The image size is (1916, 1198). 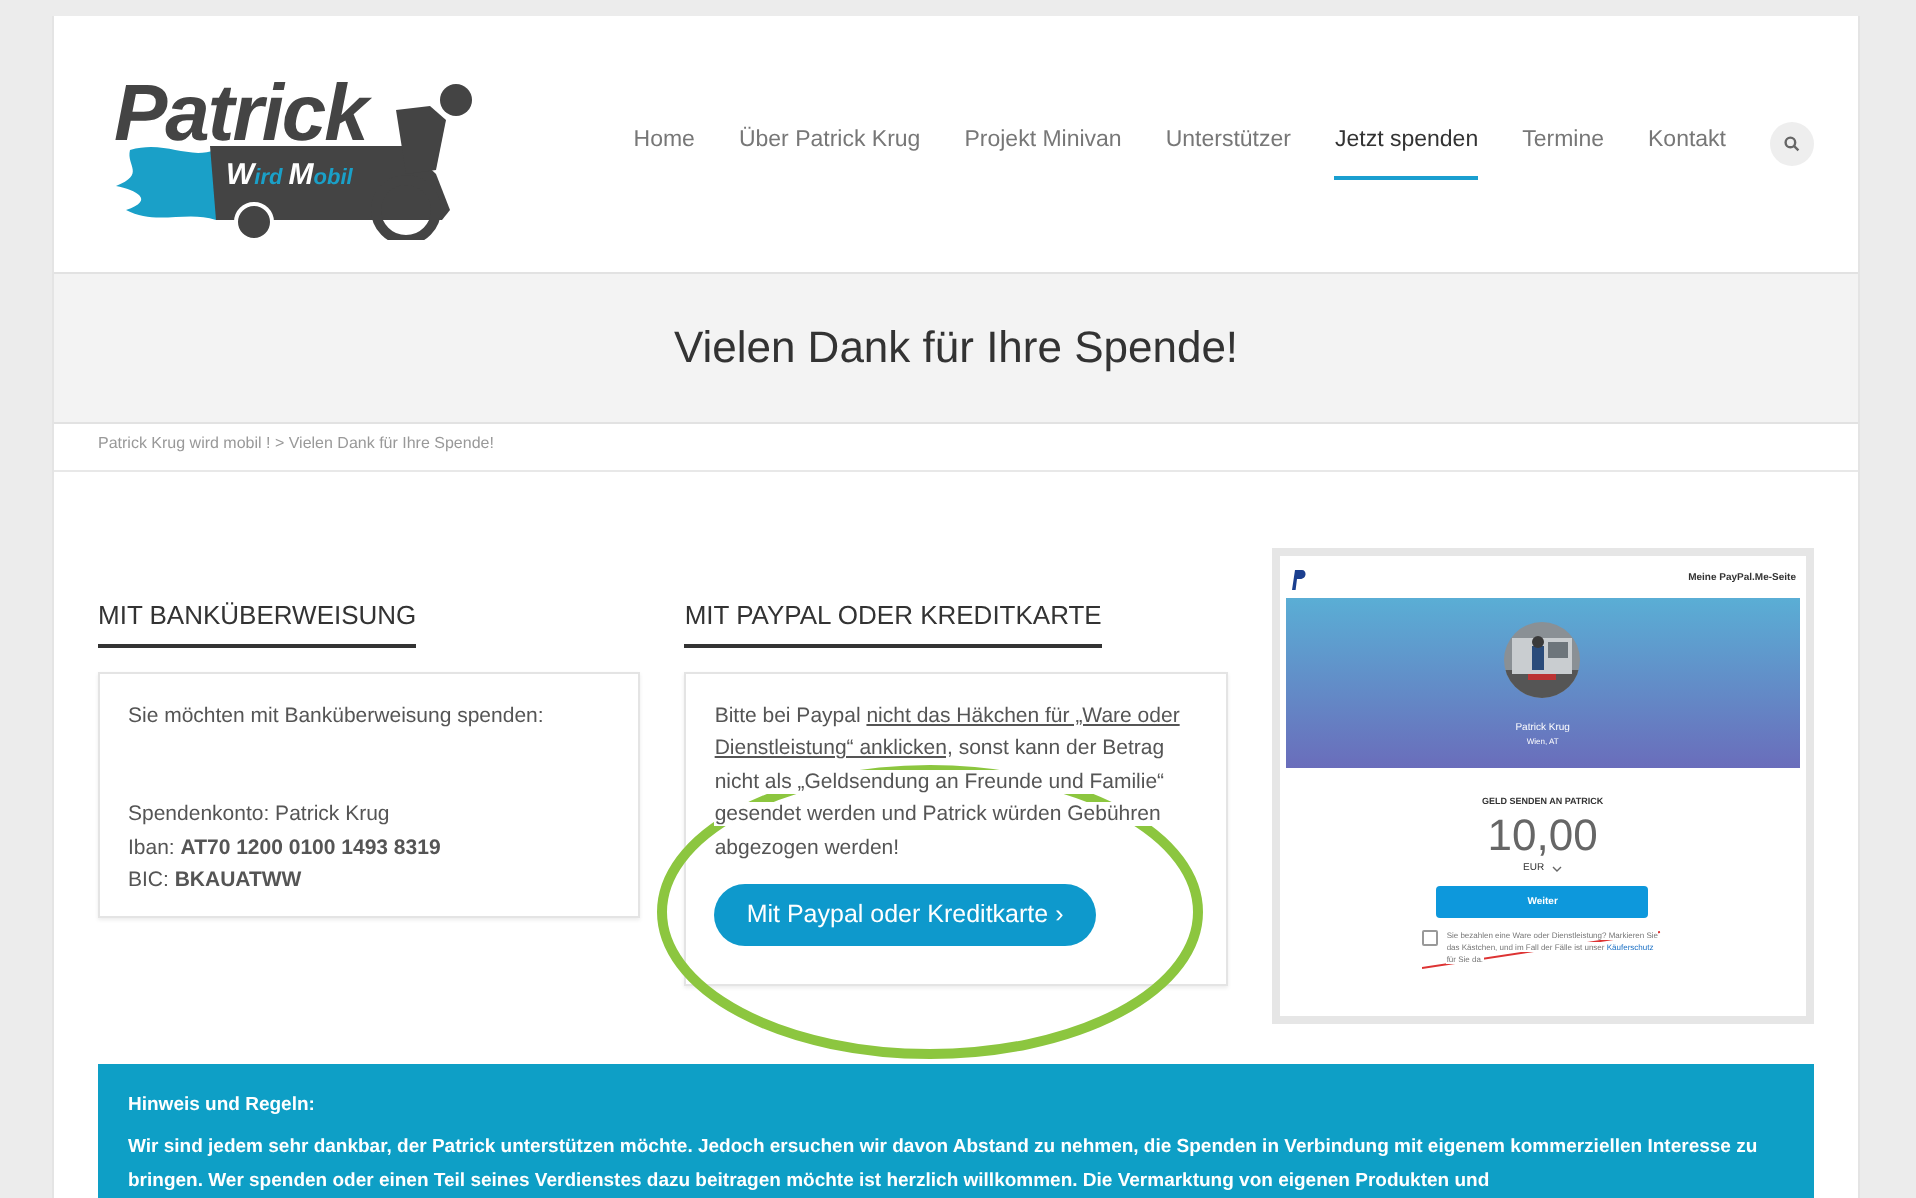 What do you see at coordinates (893, 621) in the screenshot?
I see `section-heading: MIT PAYPAL ODER KREDITKARTE` at bounding box center [893, 621].